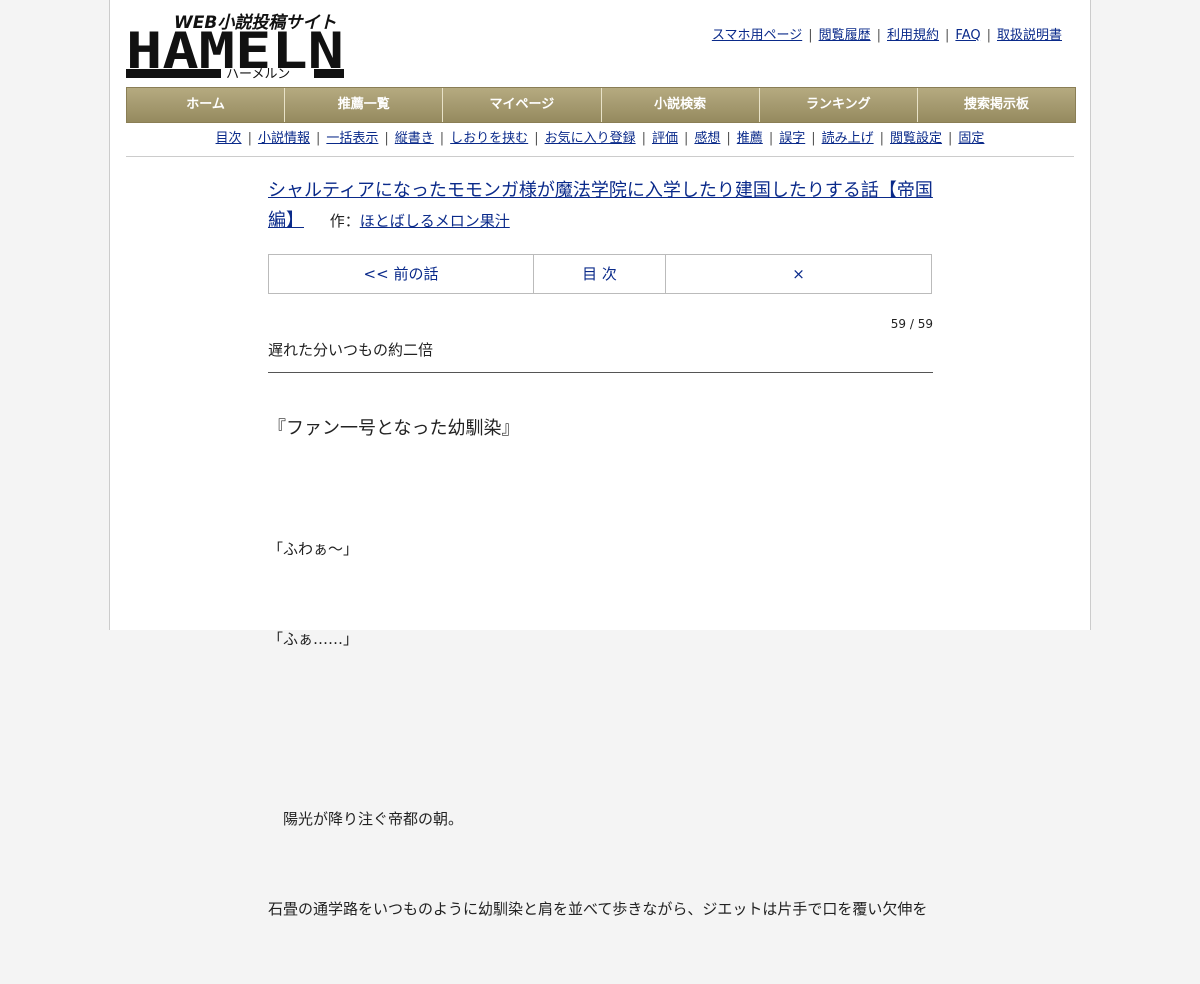 This screenshot has height=984, width=1200. Describe the element at coordinates (366, 819) in the screenshot. I see `body-line: 陽光が降り注ぐ帝都の朝。` at that location.